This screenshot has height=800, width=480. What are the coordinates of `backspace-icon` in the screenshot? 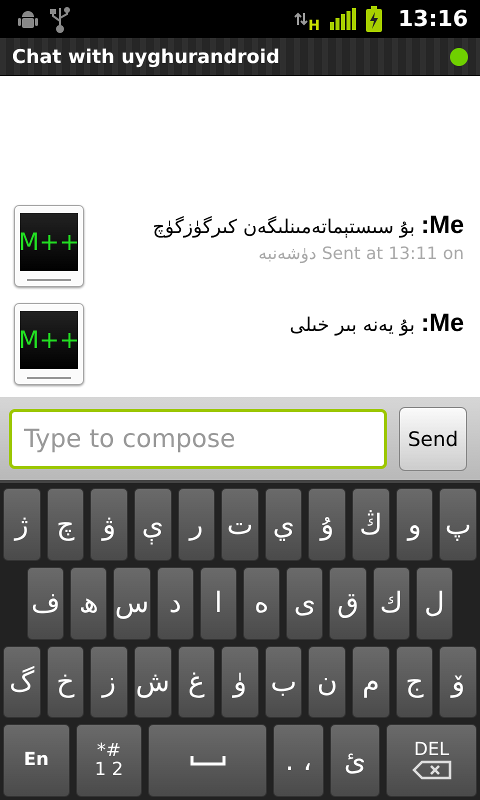 It's located at (432, 770).